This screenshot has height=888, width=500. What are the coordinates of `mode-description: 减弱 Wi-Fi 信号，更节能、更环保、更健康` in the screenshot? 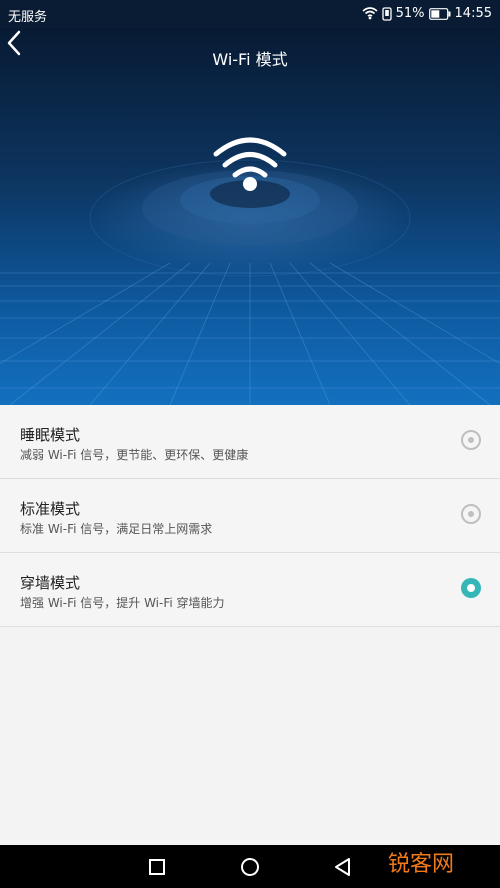 It's located at (134, 455).